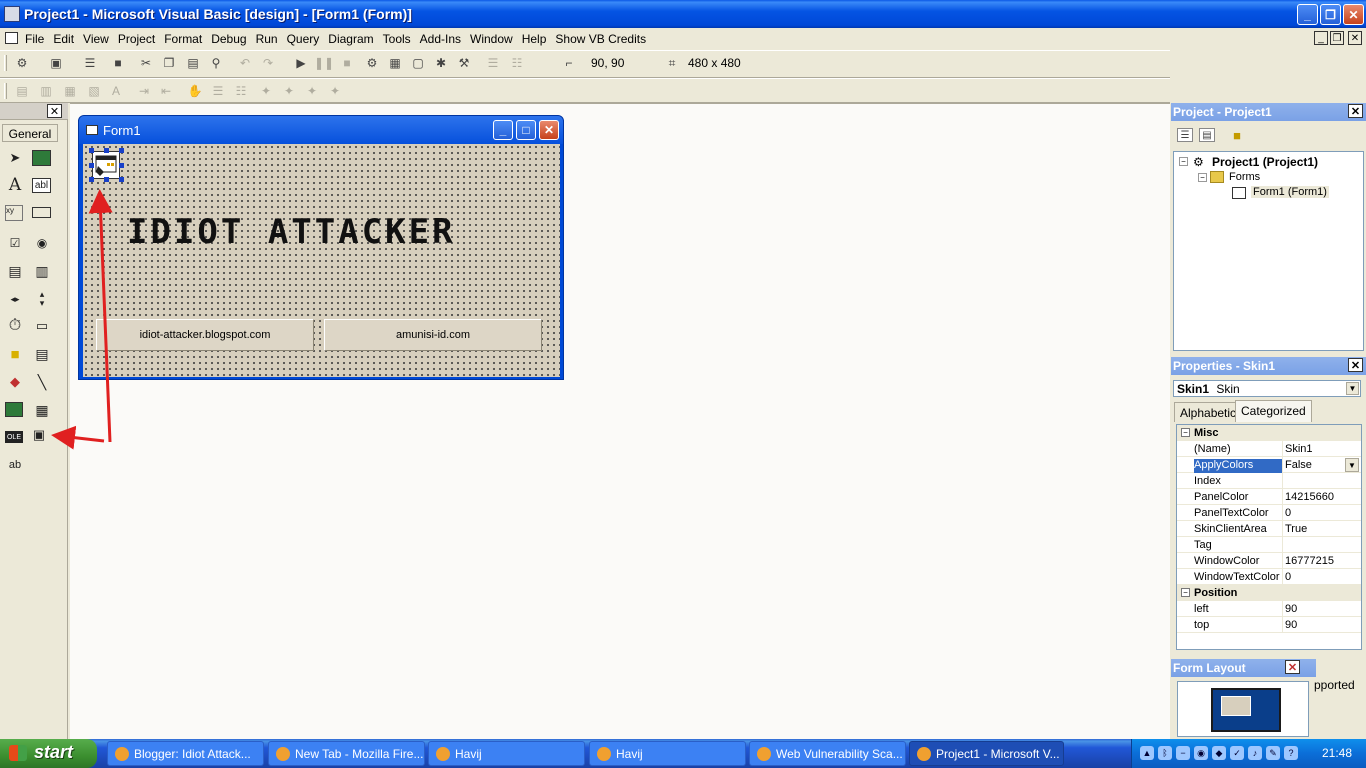  Describe the element at coordinates (303, 39) in the screenshot. I see `menu-query: Query` at that location.